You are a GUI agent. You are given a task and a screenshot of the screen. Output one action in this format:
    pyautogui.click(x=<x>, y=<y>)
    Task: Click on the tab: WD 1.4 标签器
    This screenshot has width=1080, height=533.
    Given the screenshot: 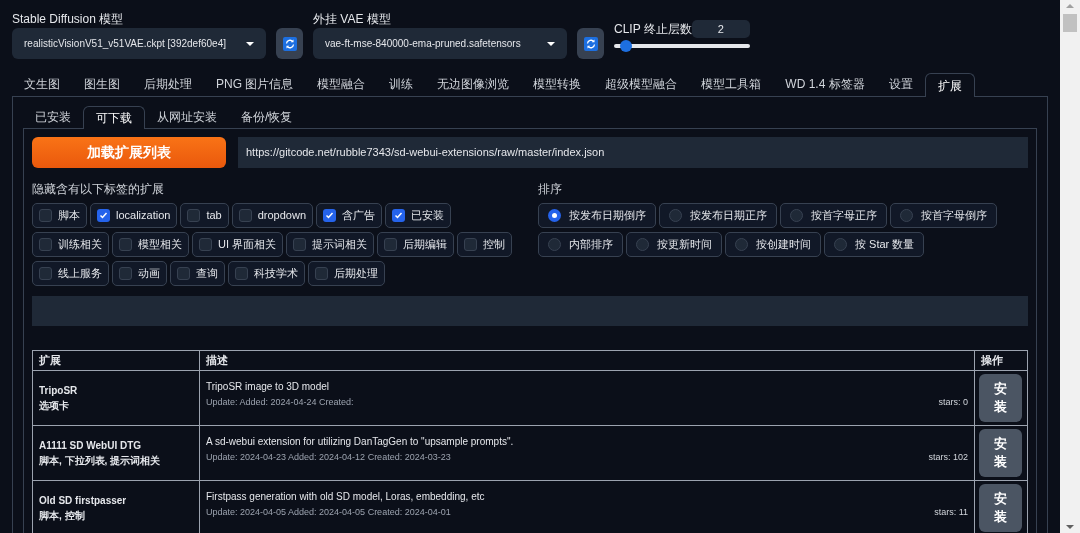 What is the action you would take?
    pyautogui.click(x=825, y=84)
    